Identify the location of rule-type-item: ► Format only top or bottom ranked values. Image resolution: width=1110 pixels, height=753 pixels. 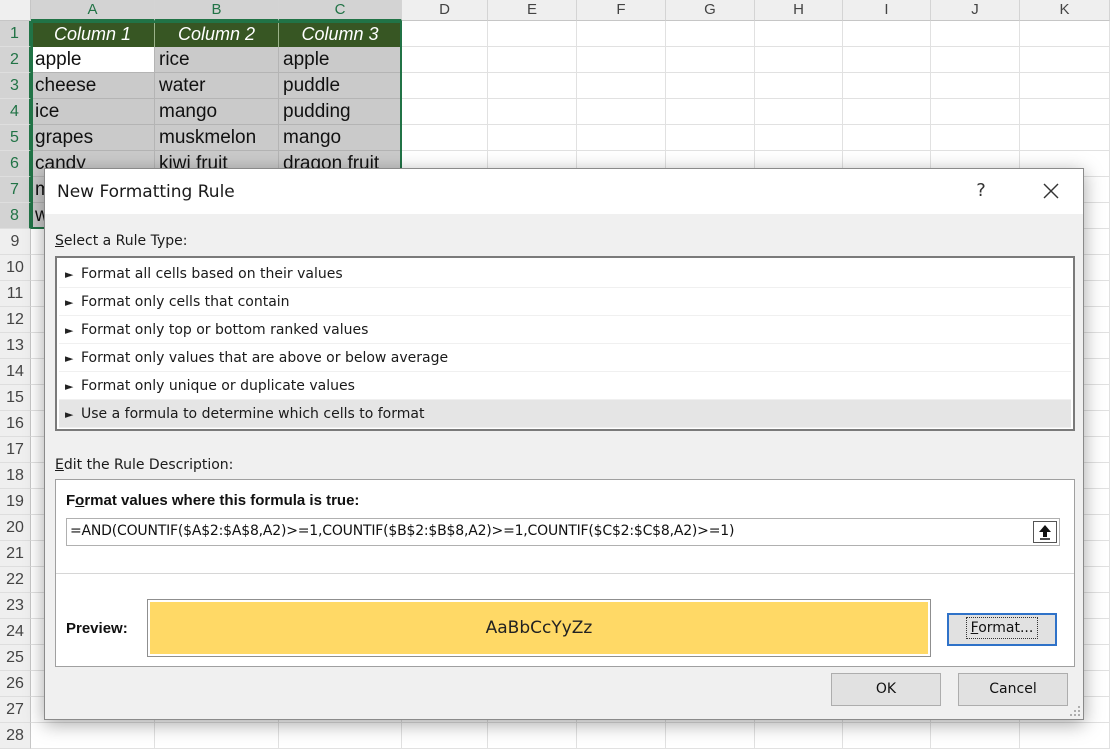
(565, 330).